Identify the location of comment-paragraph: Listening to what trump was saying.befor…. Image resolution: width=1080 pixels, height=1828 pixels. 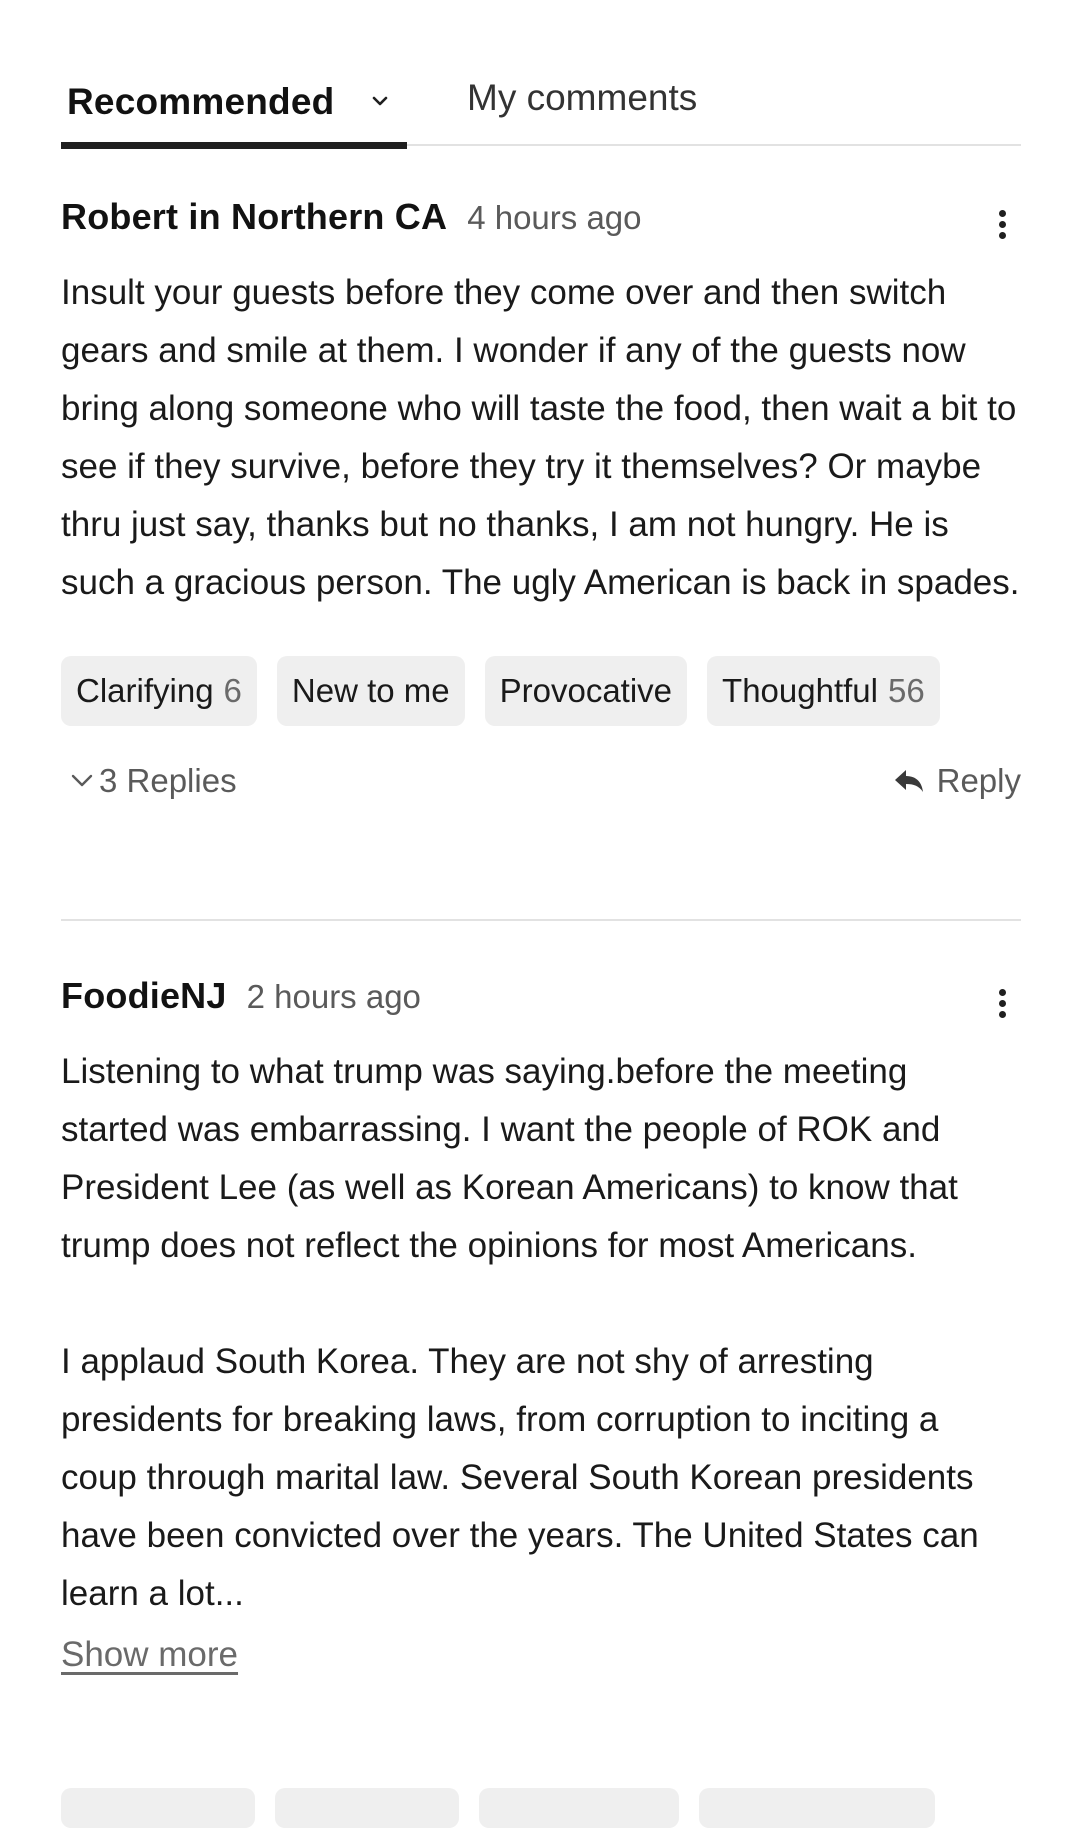
(509, 1158).